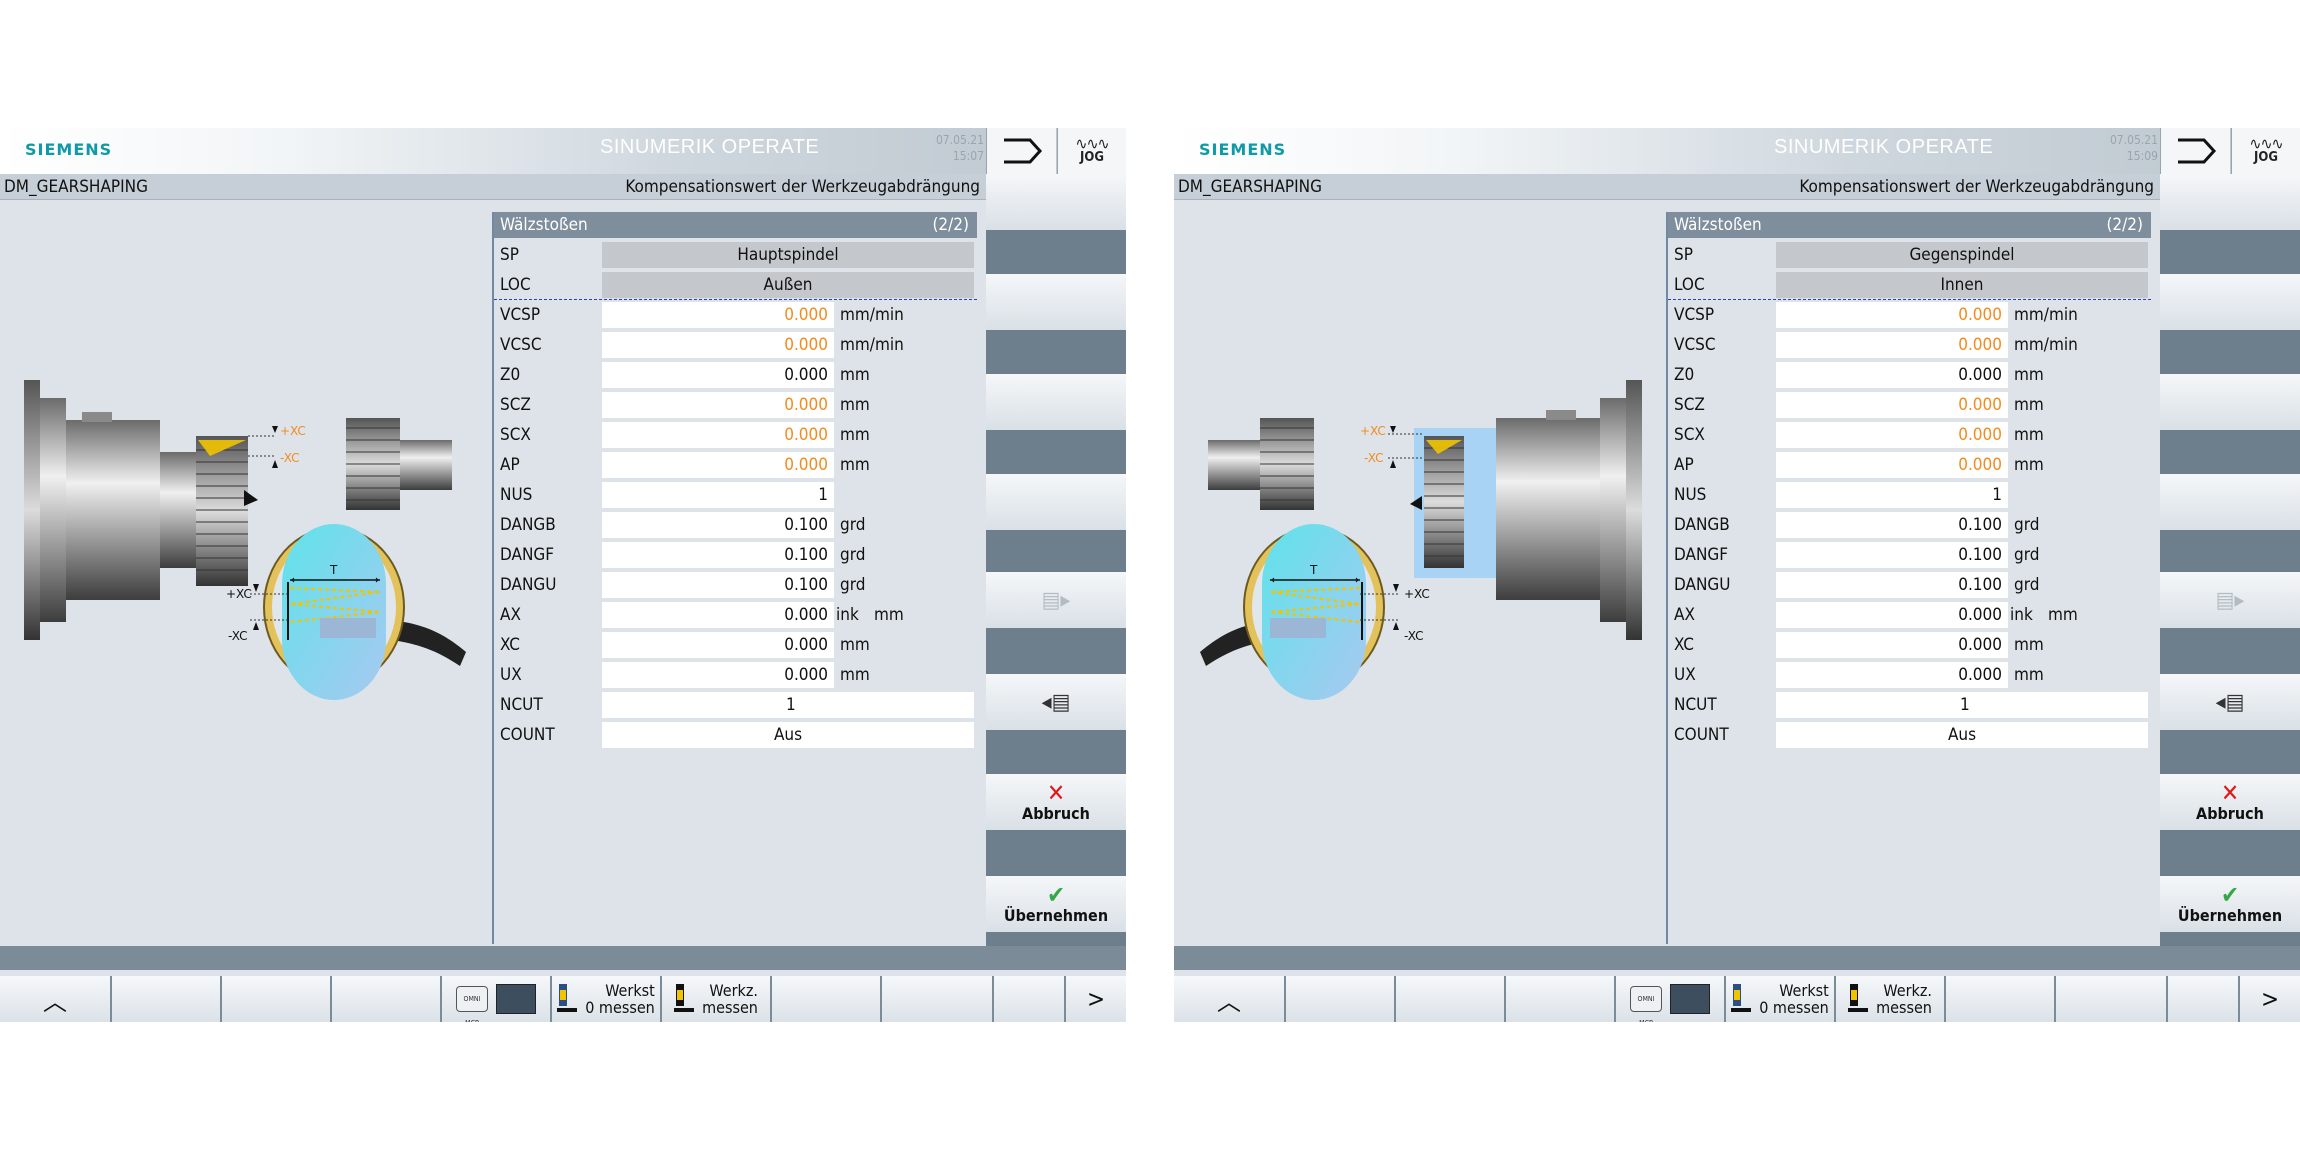 The width and height of the screenshot is (2300, 1150). I want to click on param-label: NCUT, so click(1695, 705).